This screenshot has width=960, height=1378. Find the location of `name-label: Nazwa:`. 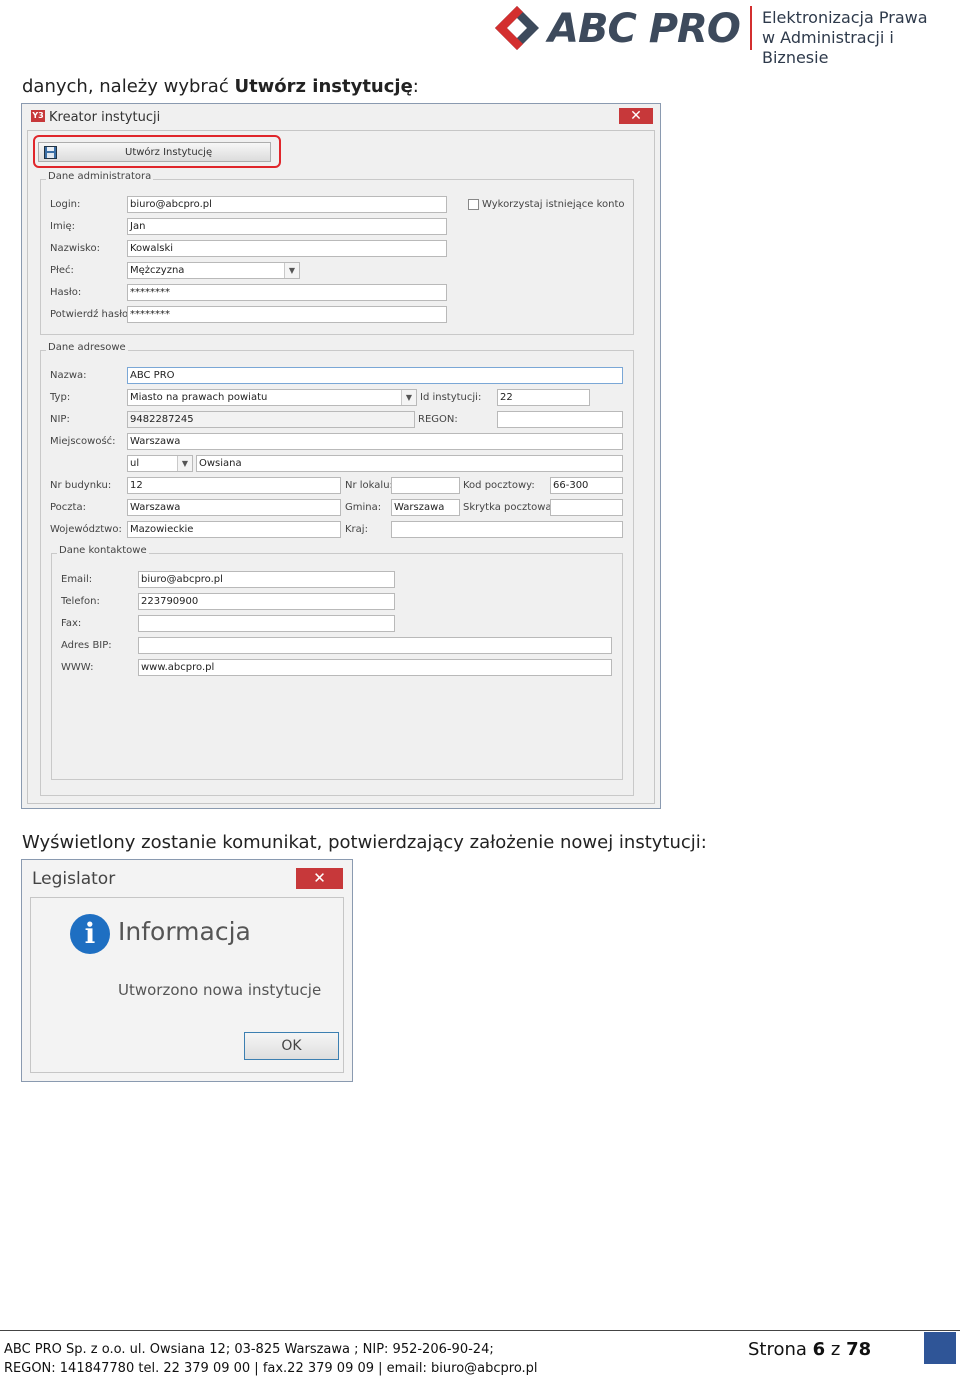

name-label: Nazwa: is located at coordinates (68, 375).